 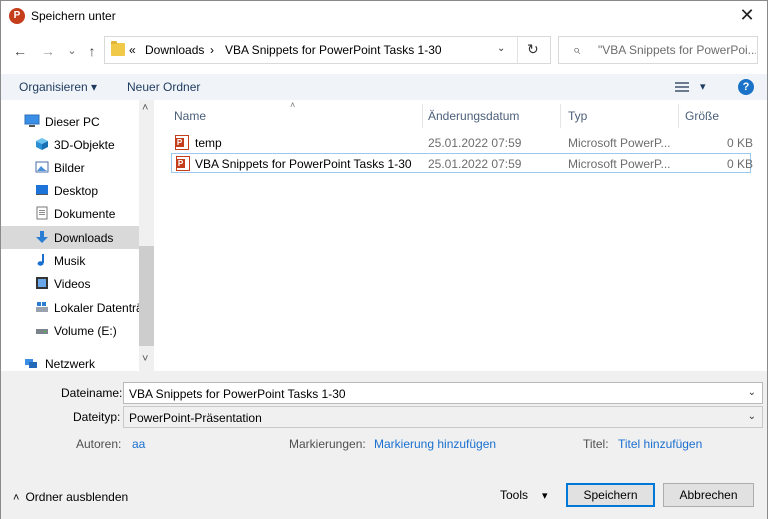 I want to click on sidebar-item-label: Desktop, so click(x=76, y=191).